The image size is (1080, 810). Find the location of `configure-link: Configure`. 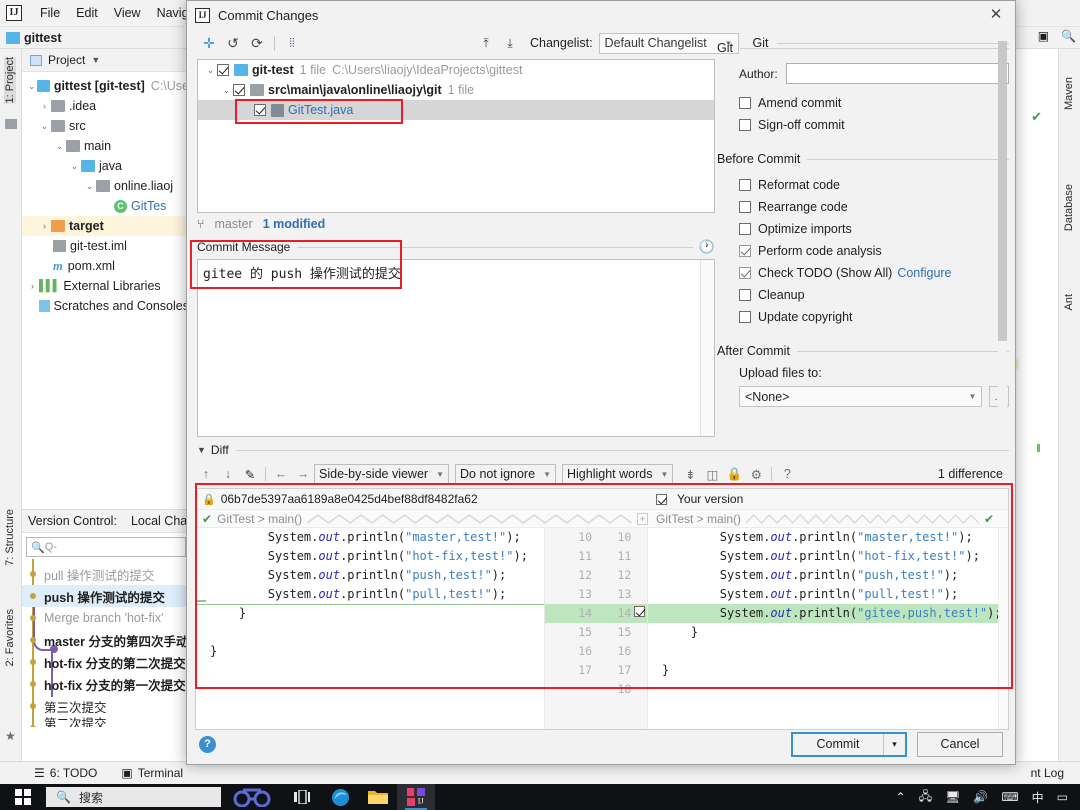

configure-link: Configure is located at coordinates (924, 273).